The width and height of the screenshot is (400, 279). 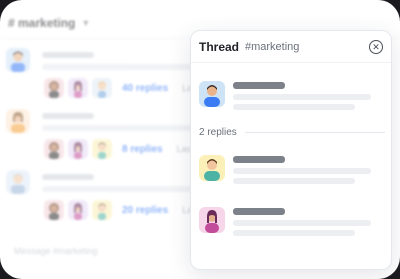 What do you see at coordinates (376, 47) in the screenshot?
I see `close-icon: ✕` at bounding box center [376, 47].